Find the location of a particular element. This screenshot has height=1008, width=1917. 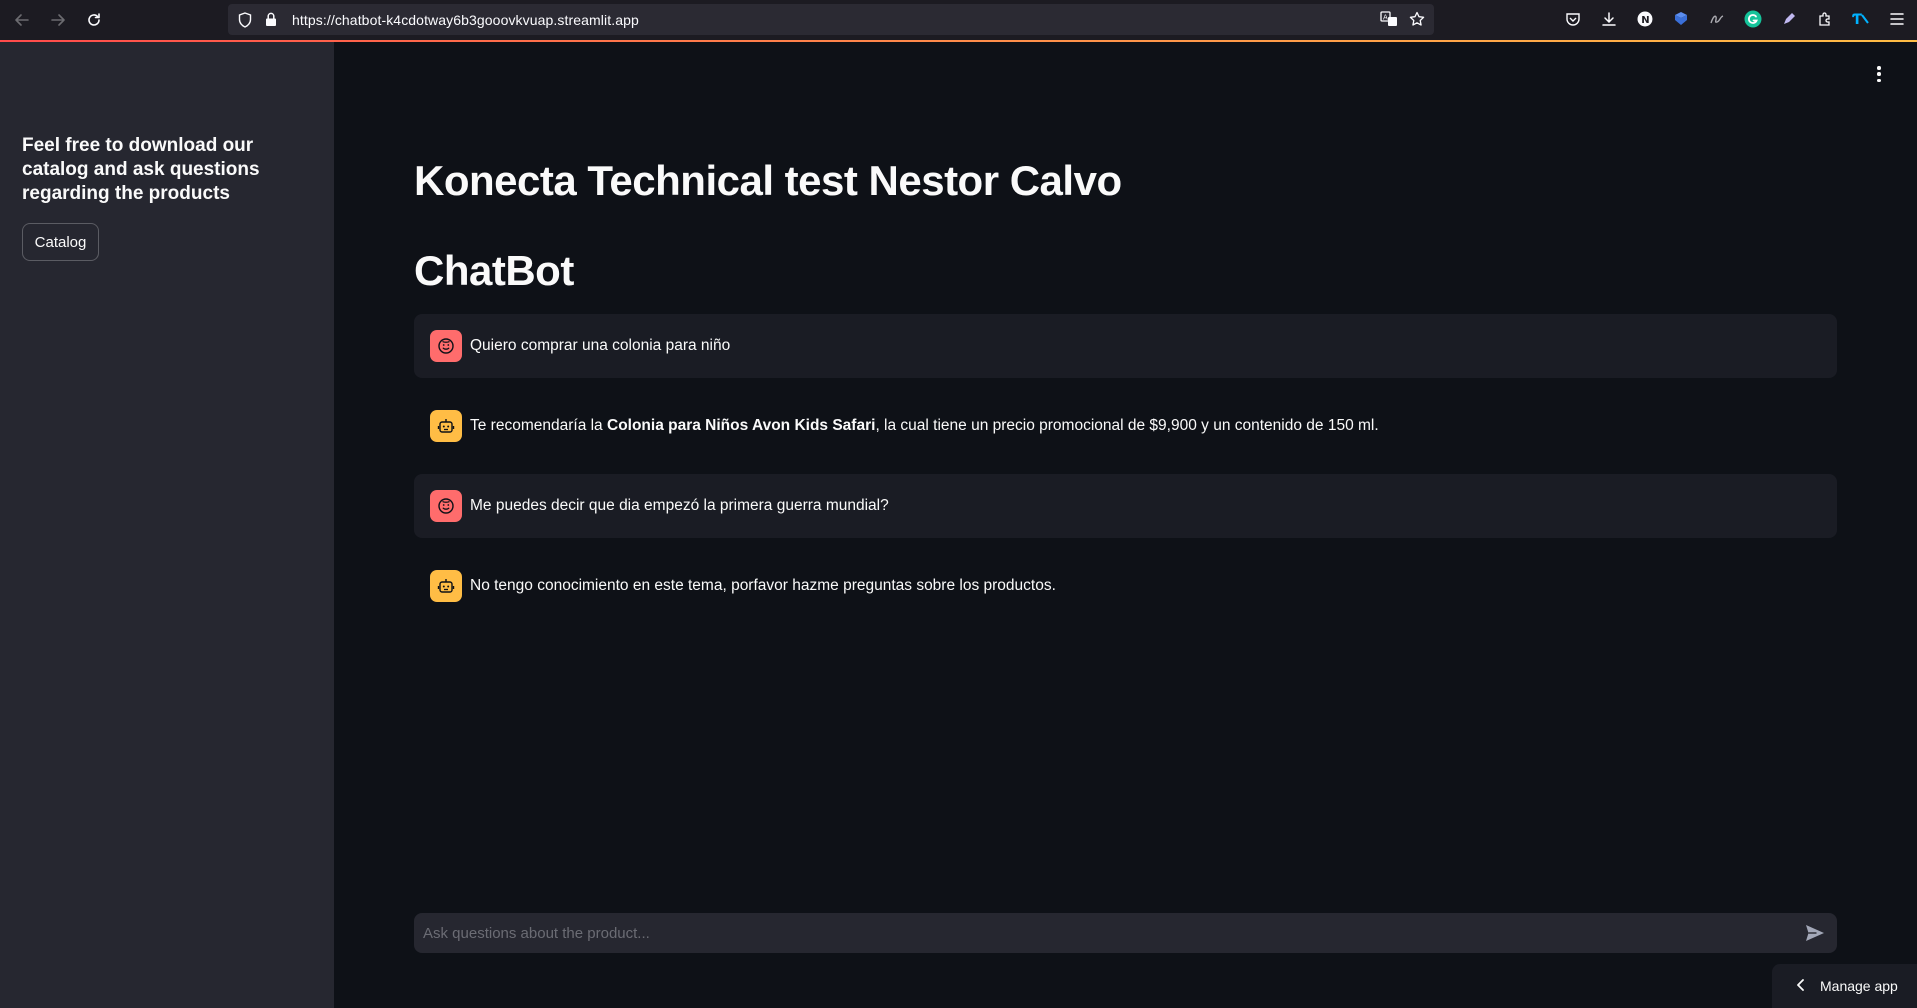

svg-text: A is located at coordinates (1385, 18).